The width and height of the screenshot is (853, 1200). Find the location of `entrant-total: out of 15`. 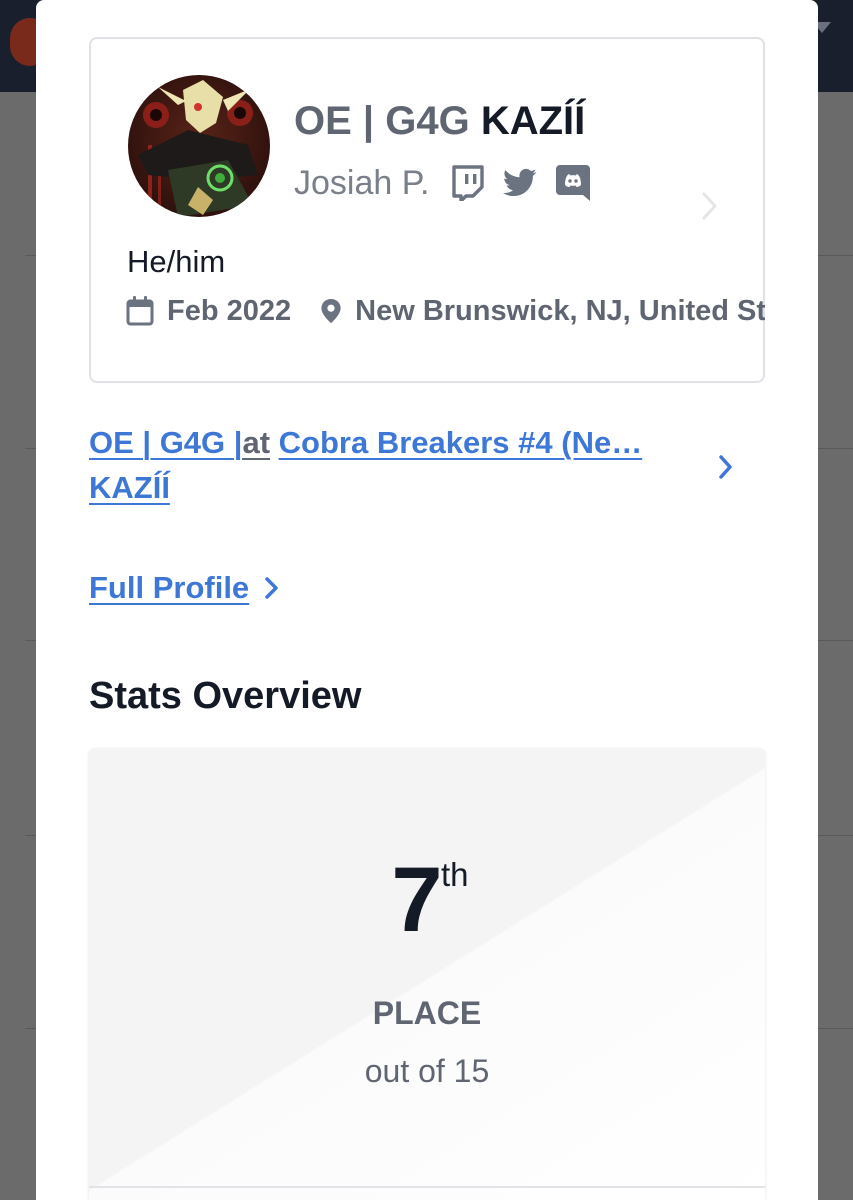

entrant-total: out of 15 is located at coordinates (427, 1071).